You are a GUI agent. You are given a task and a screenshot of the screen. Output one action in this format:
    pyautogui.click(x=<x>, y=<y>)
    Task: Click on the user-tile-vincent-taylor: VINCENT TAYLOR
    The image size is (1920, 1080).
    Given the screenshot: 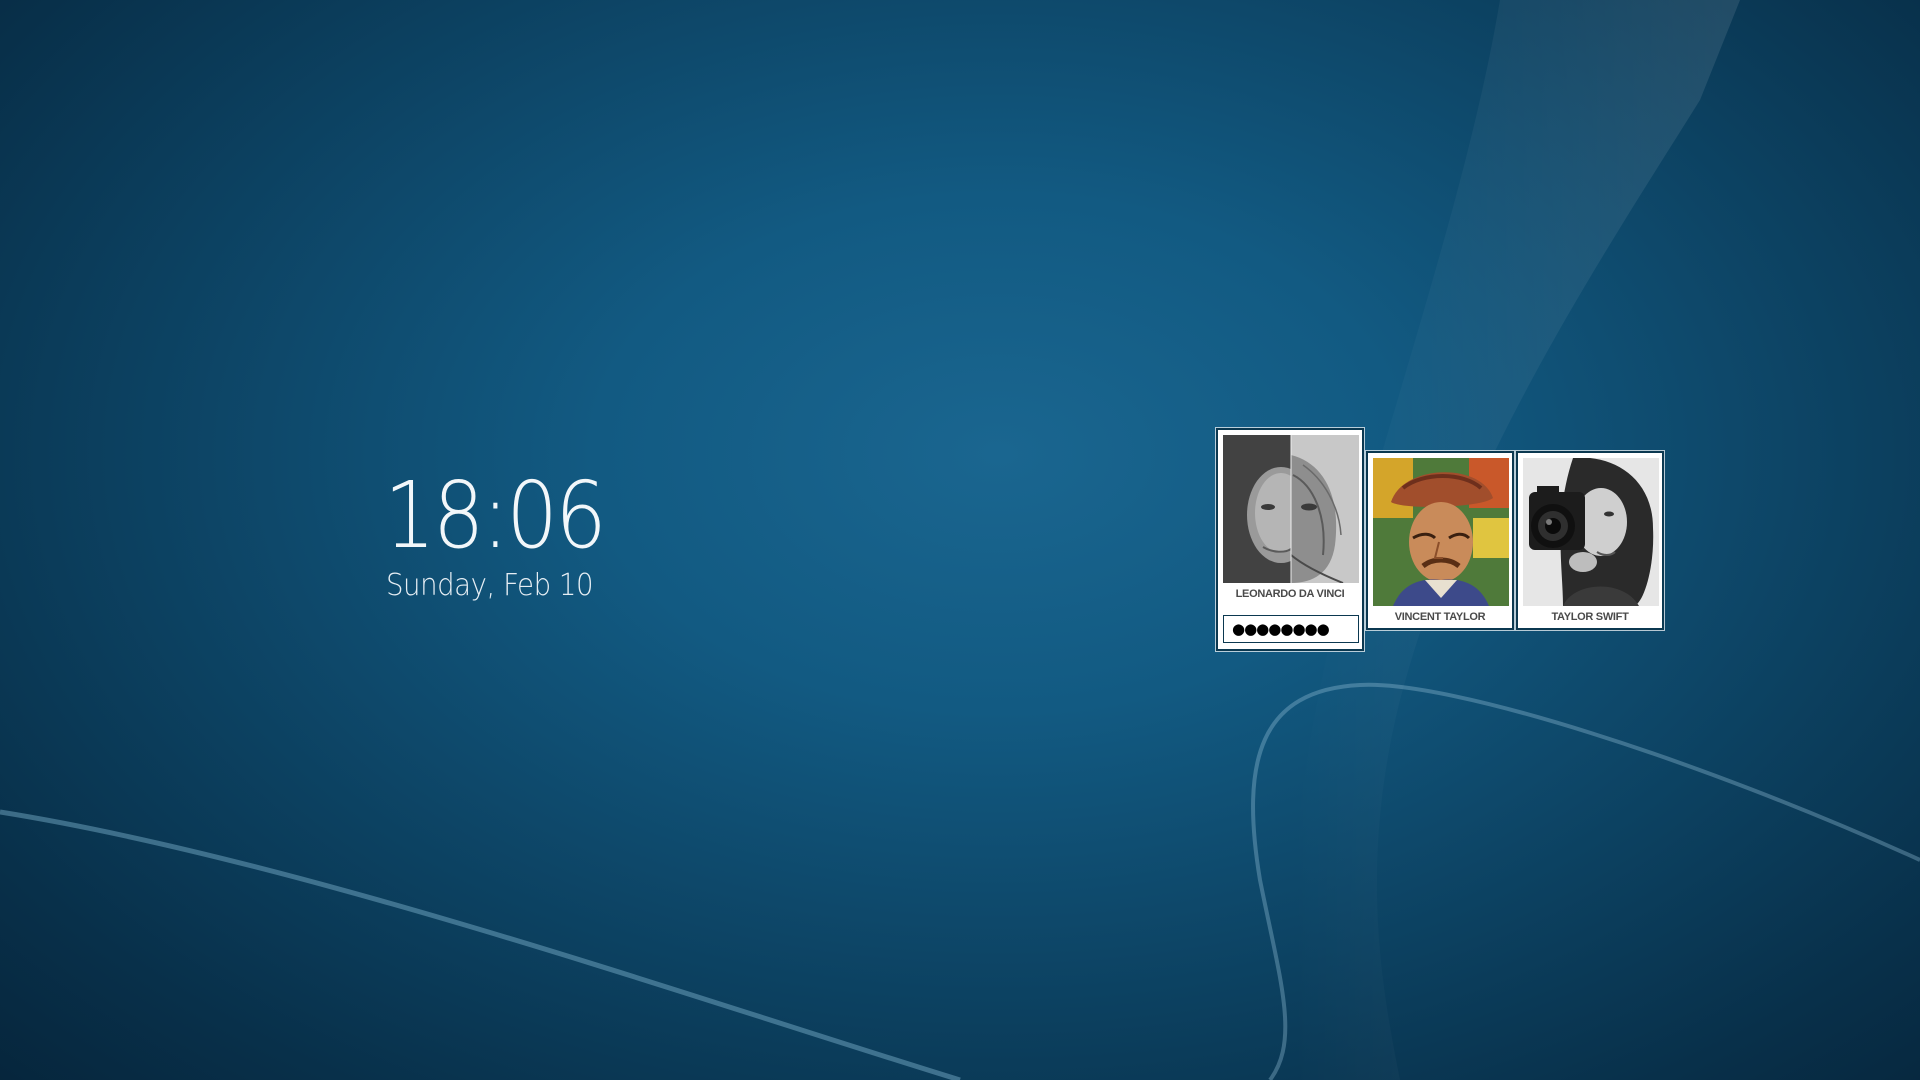 What is the action you would take?
    pyautogui.click(x=1440, y=540)
    